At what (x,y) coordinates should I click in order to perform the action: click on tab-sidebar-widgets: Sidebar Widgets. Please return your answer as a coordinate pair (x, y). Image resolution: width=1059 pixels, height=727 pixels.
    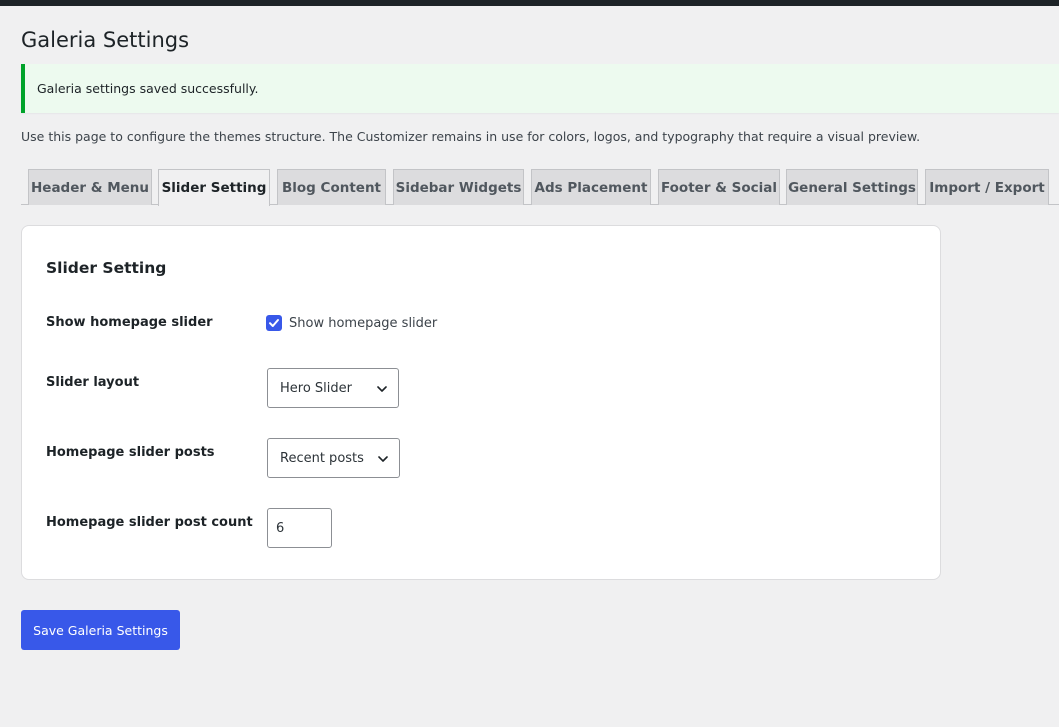
    Looking at the image, I should click on (458, 187).